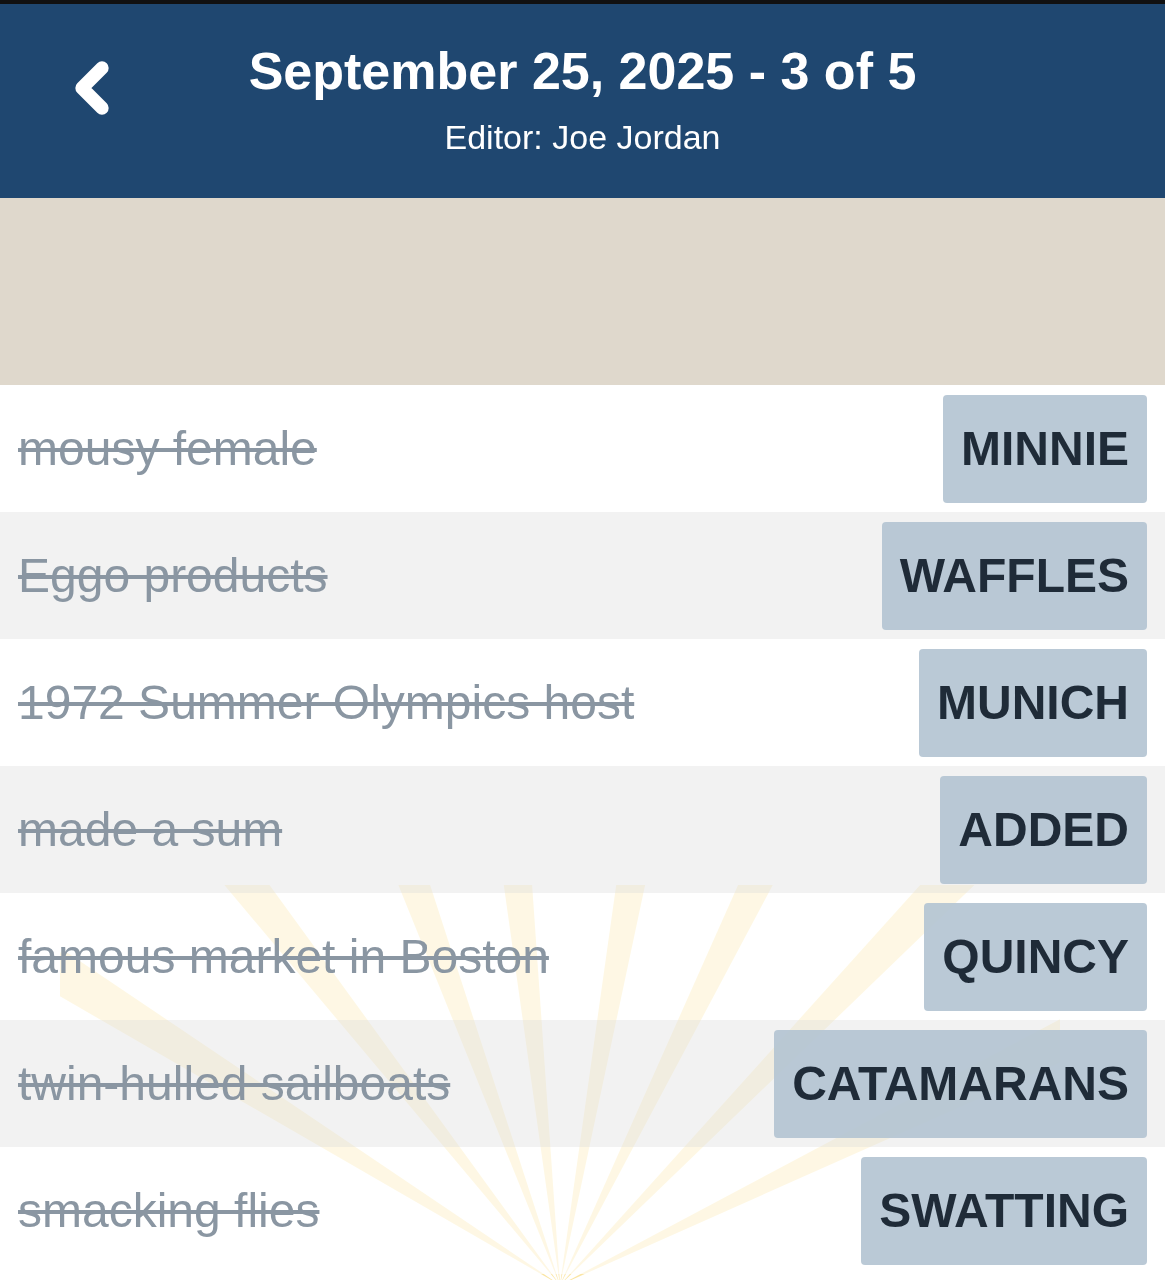 This screenshot has width=1165, height=1280. Describe the element at coordinates (582, 1083) in the screenshot. I see `clue-row: twin-hulled sailboats CATAMARANS` at that location.